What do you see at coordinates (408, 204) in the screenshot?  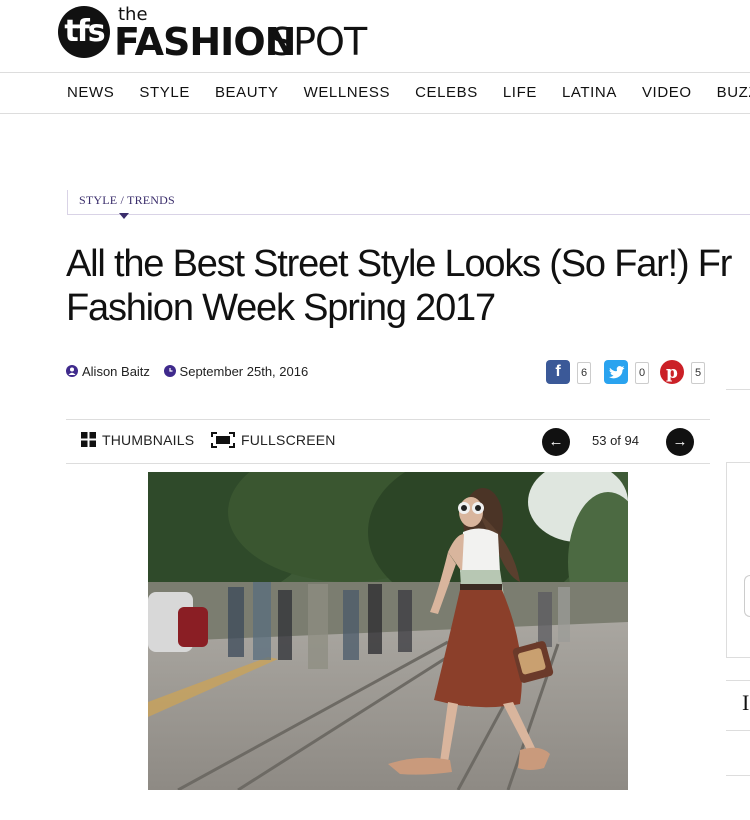 I see `breadcrumb: STYLE / TRENDS` at bounding box center [408, 204].